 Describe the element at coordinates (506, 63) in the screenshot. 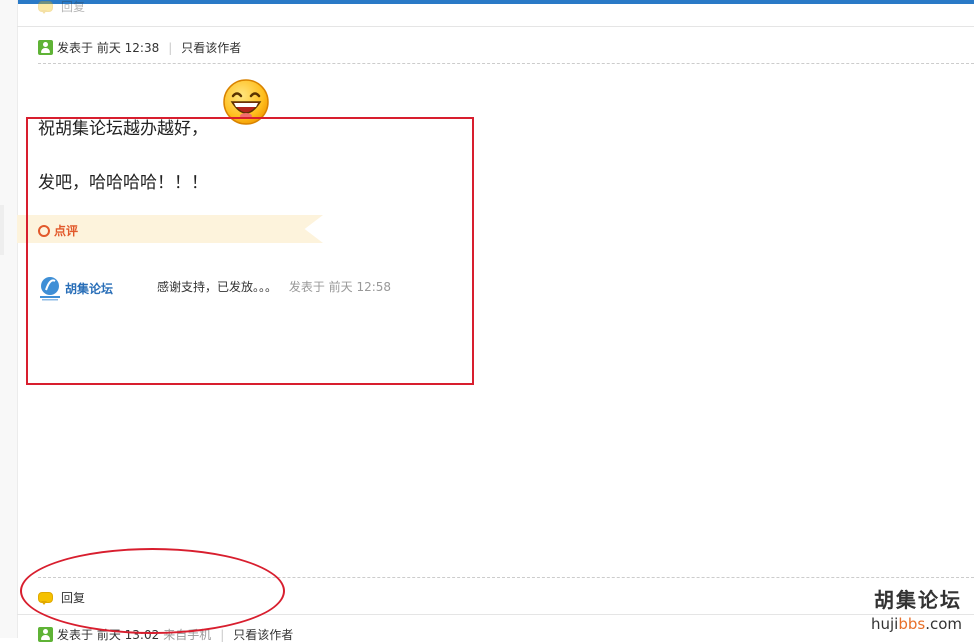

I see `meta-dashed-divider` at that location.